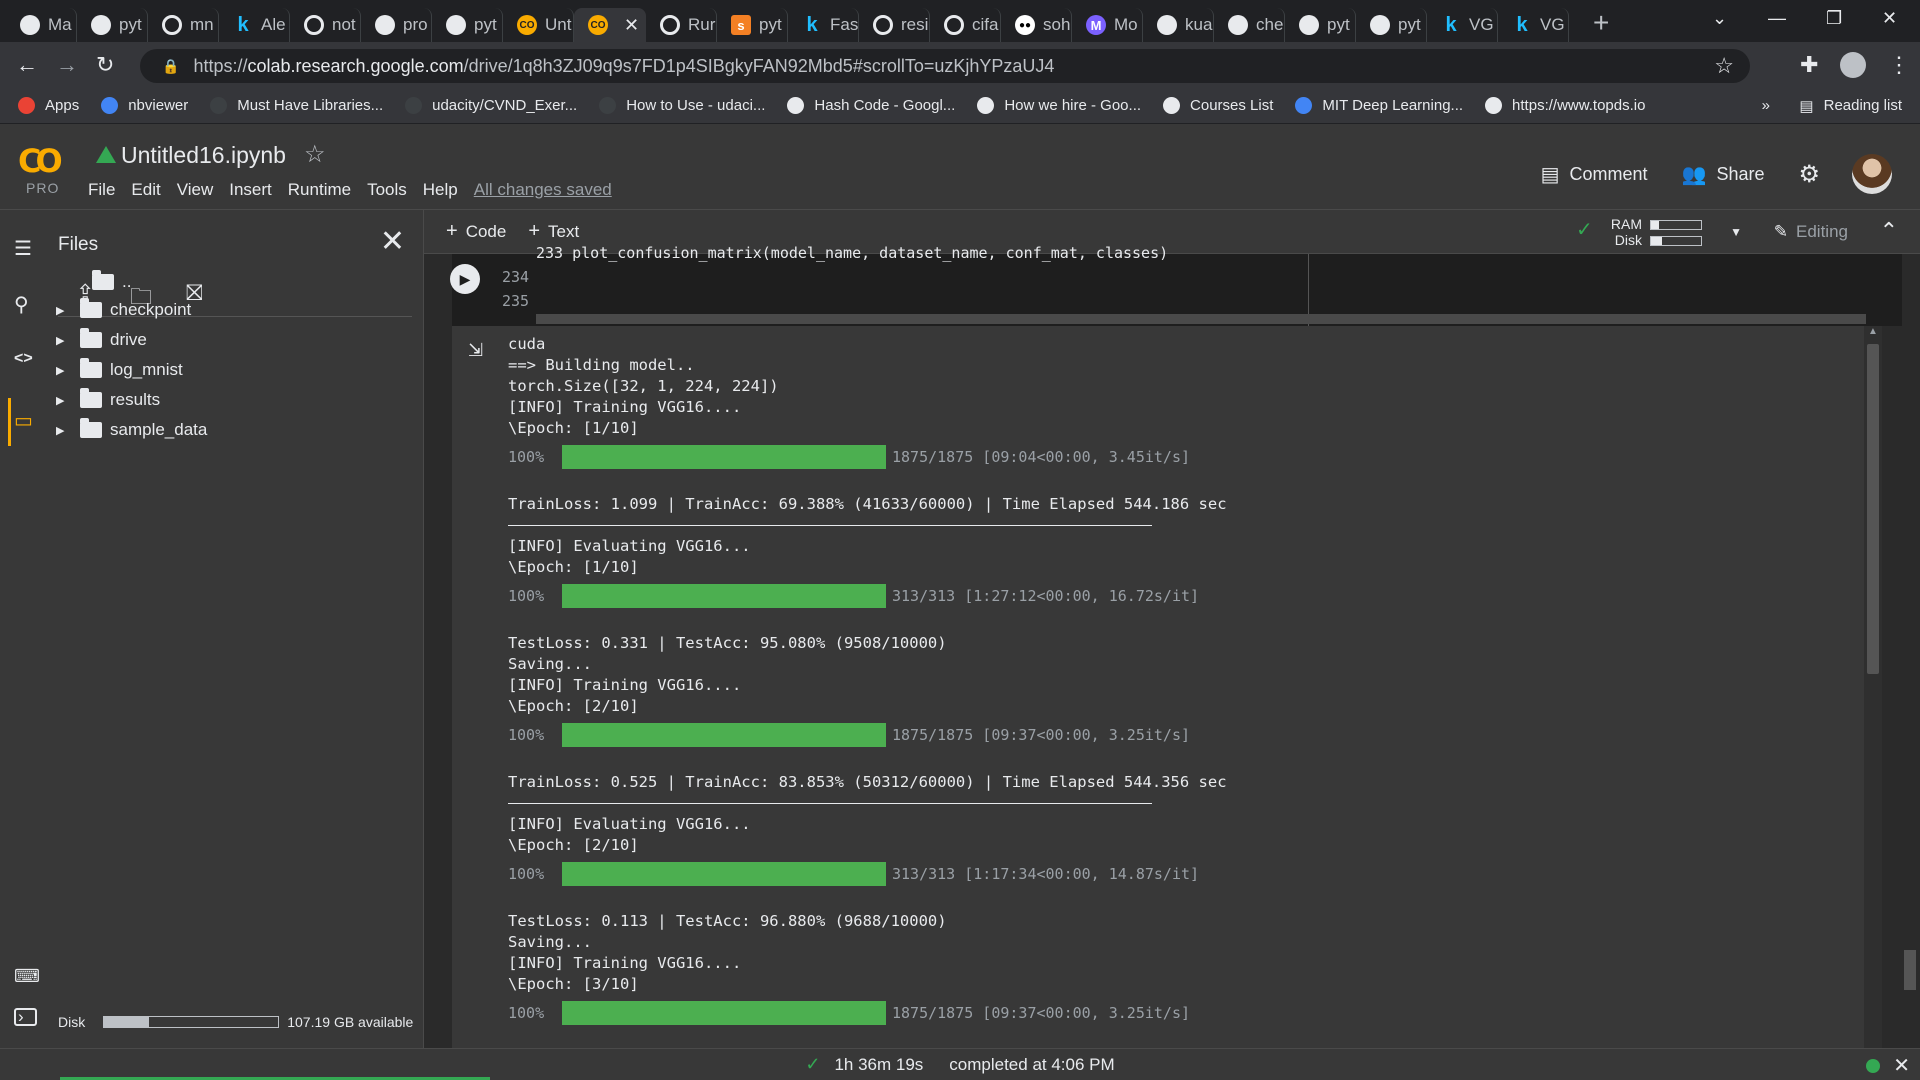 This screenshot has width=1920, height=1080. I want to click on browser-tab: CO ✕, so click(610, 25).